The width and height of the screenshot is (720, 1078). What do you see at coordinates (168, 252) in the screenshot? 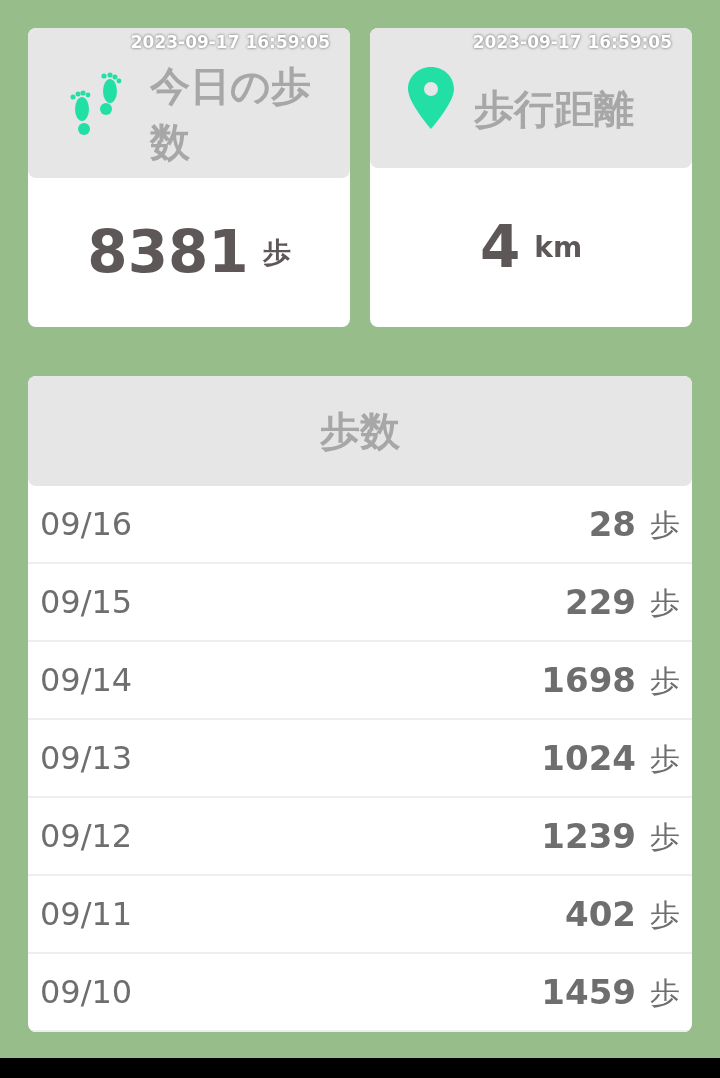
I see `card-value: 8381` at bounding box center [168, 252].